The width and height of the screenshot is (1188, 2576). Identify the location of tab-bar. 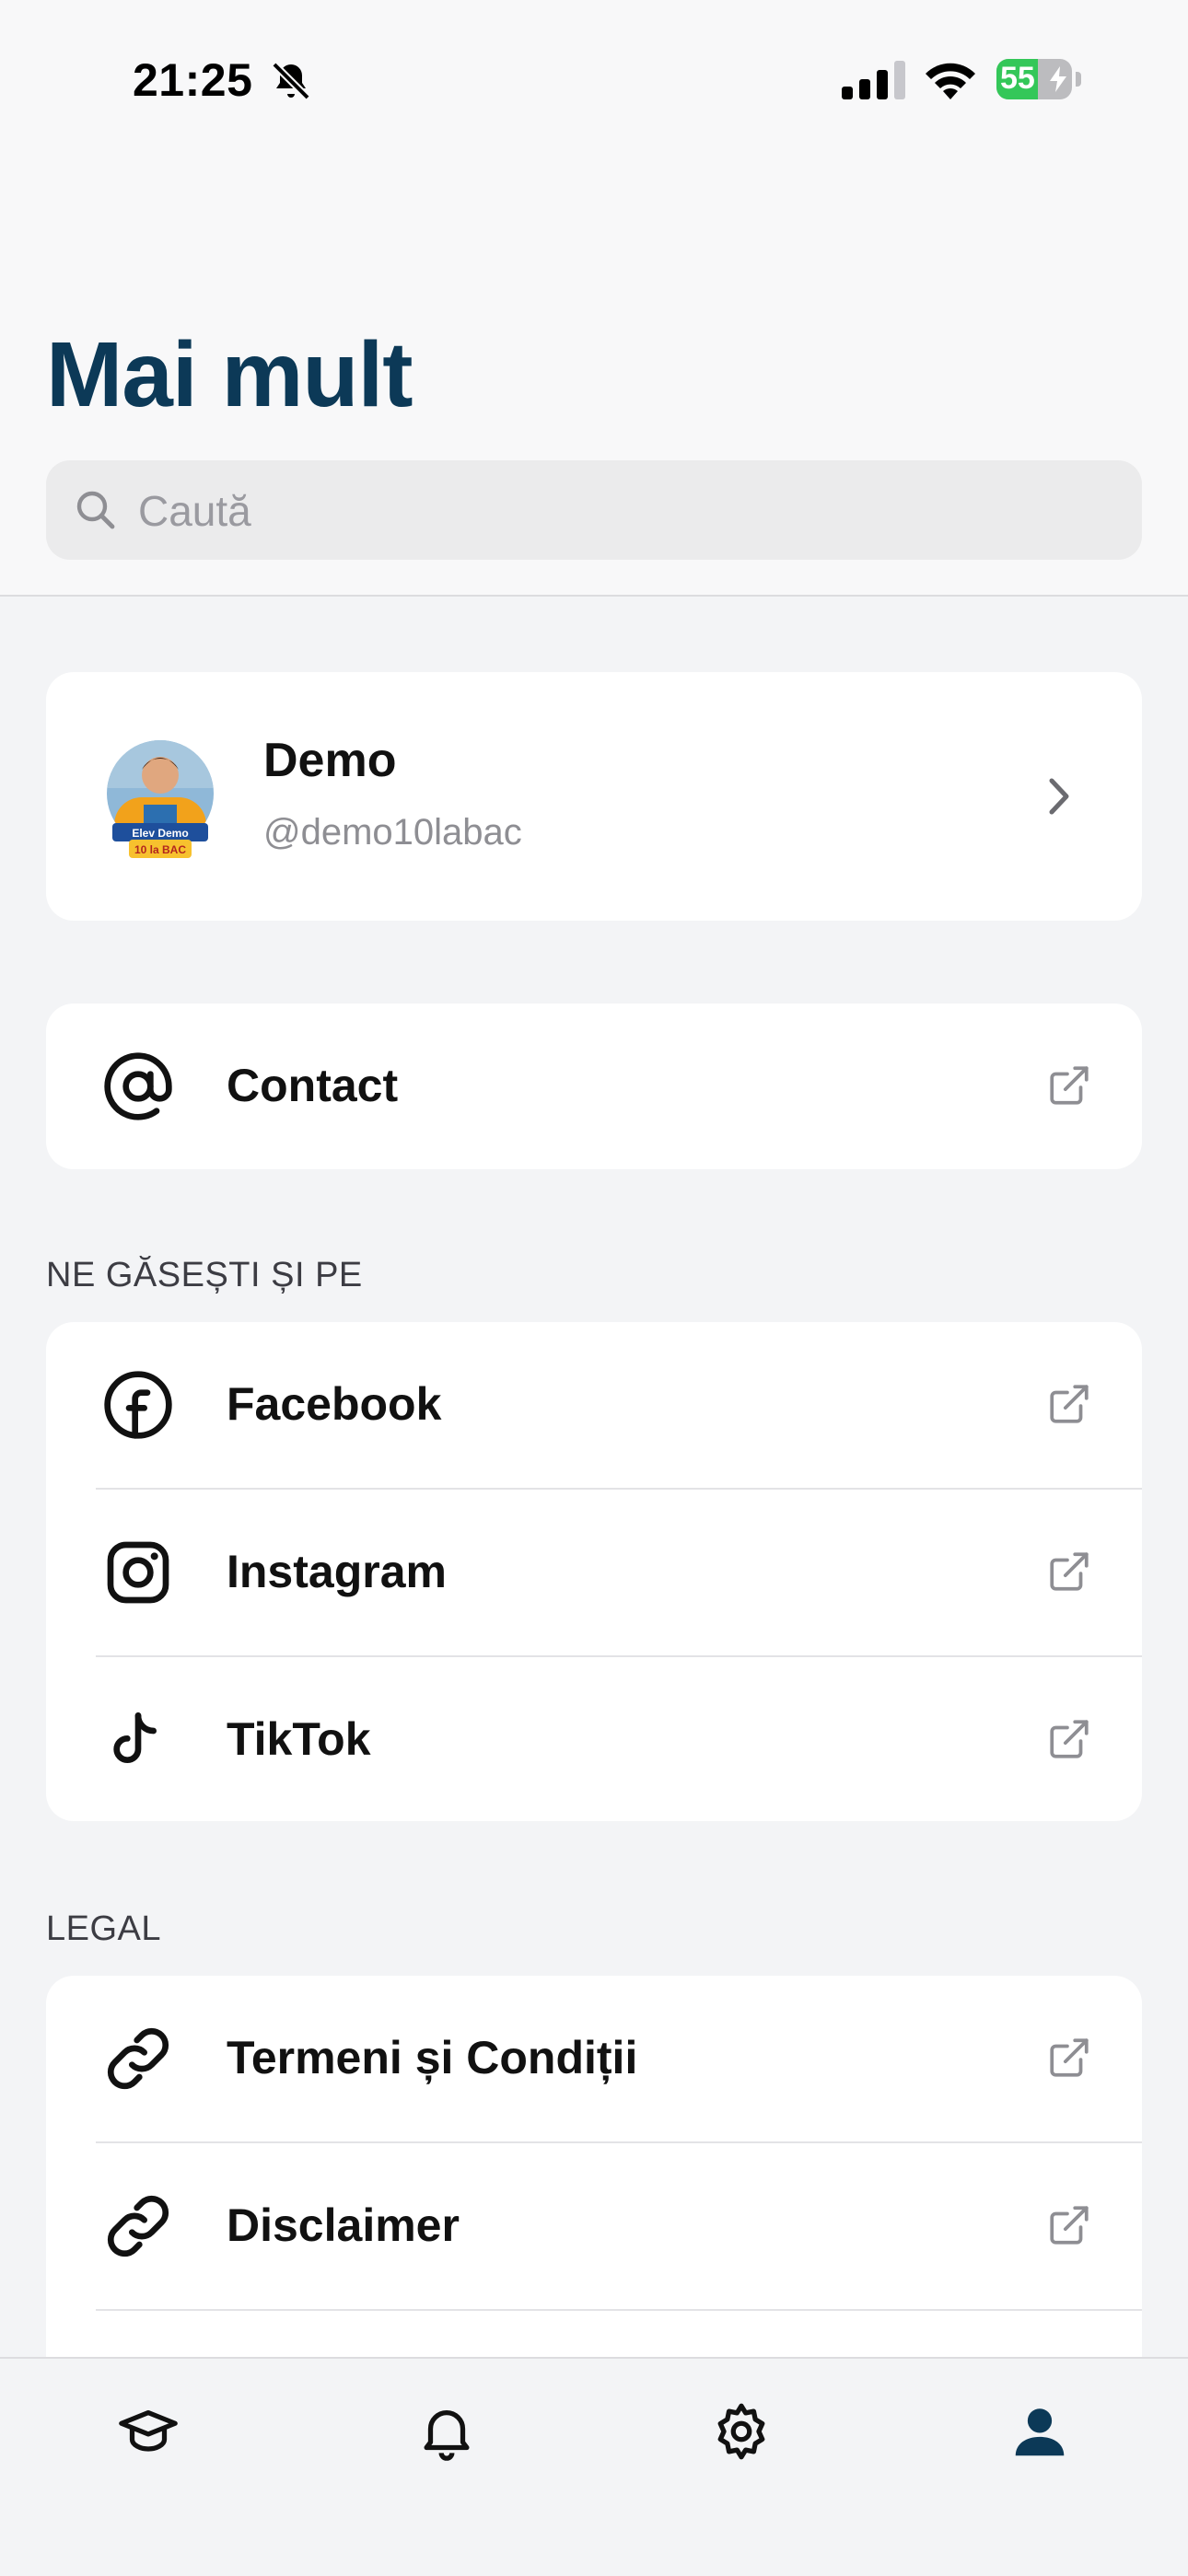
(594, 2466).